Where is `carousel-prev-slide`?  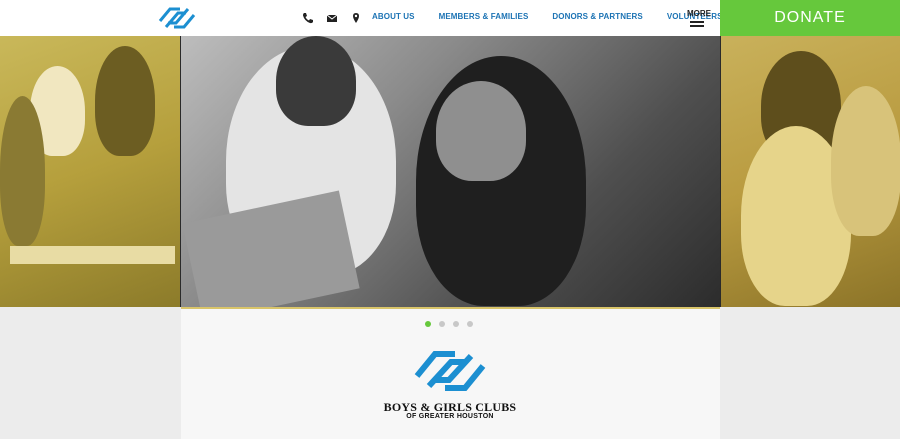 carousel-prev-slide is located at coordinates (90, 171).